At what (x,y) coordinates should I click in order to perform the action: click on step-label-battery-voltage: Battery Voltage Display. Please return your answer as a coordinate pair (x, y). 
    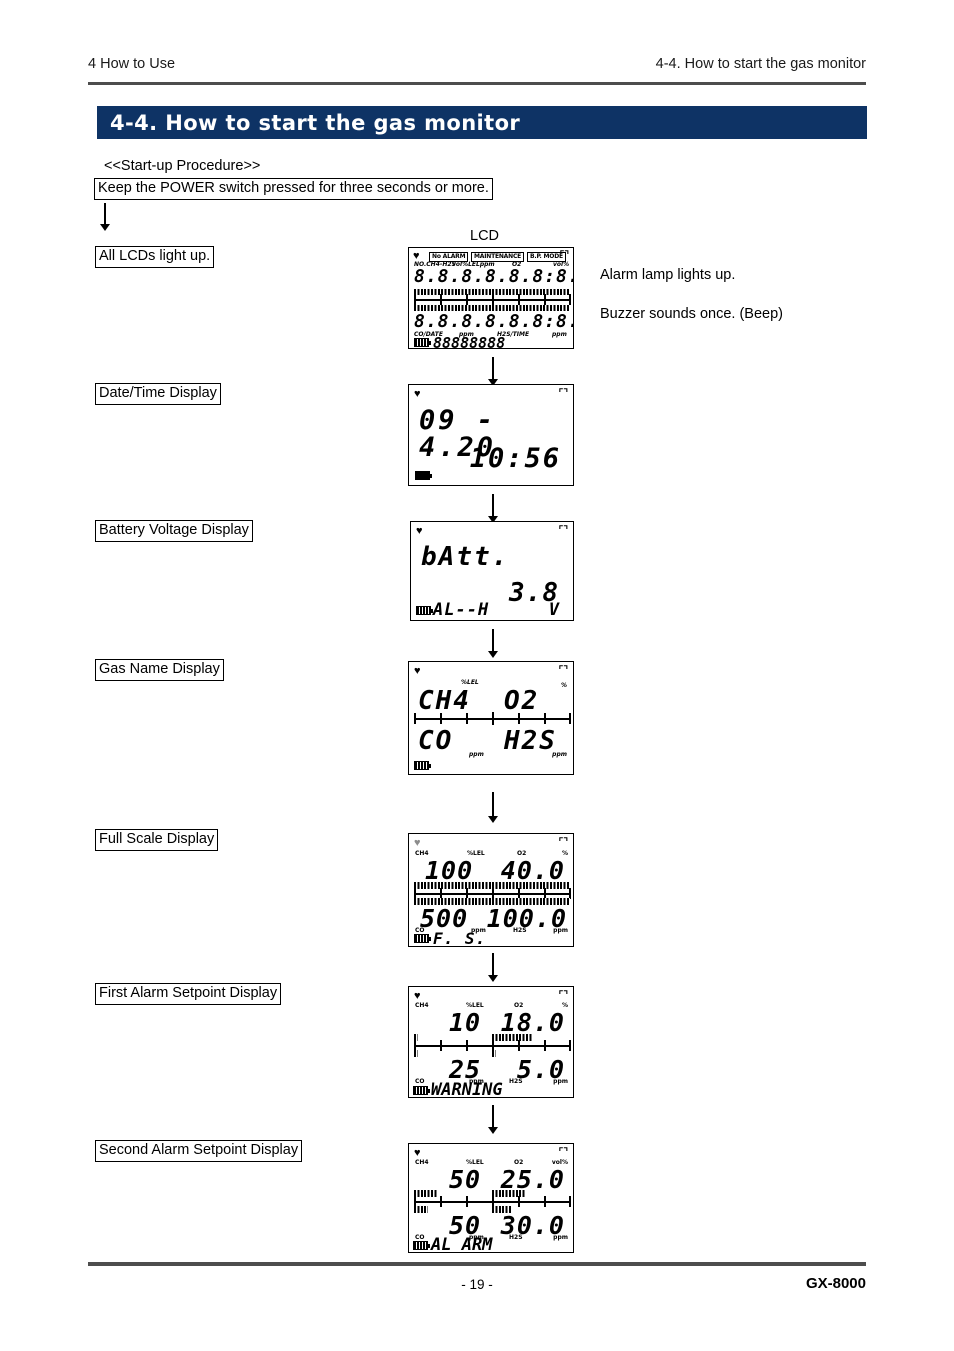
    Looking at the image, I should click on (174, 531).